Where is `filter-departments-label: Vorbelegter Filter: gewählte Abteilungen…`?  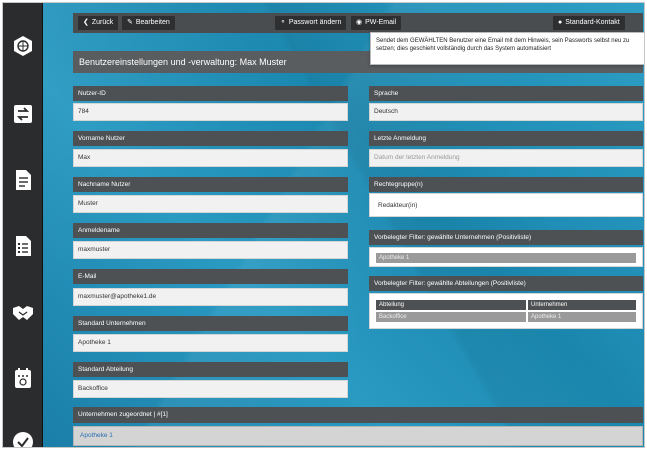
filter-departments-label: Vorbelegter Filter: gewählte Abteilungen… is located at coordinates (506, 283).